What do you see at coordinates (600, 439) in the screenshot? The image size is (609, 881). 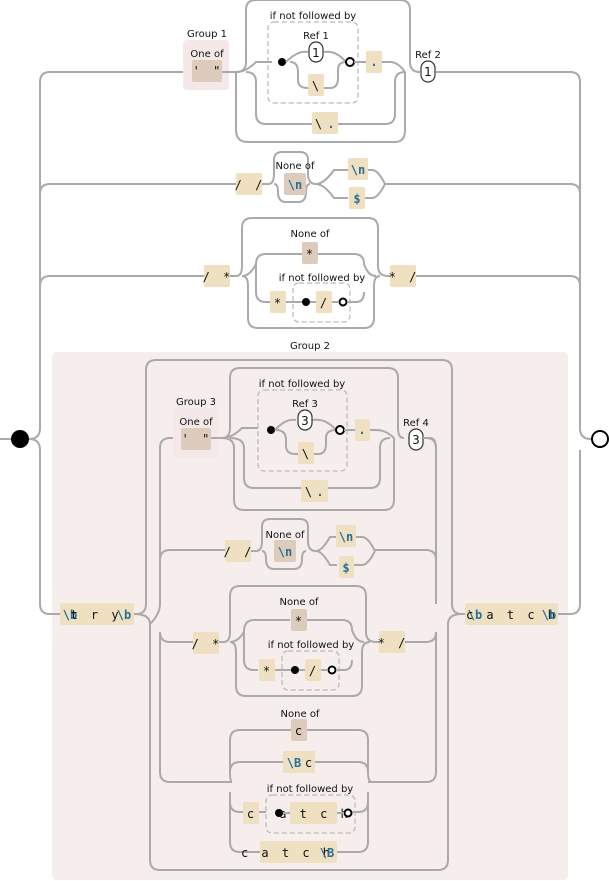 I see `end-marker-icon` at bounding box center [600, 439].